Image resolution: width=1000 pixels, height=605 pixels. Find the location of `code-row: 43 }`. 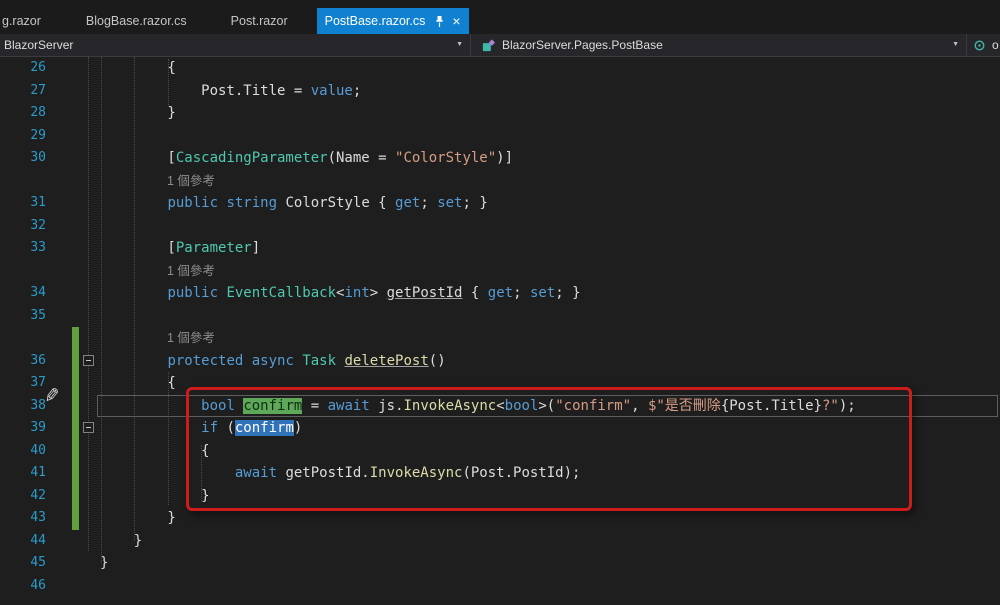

code-row: 43 } is located at coordinates (500, 518).